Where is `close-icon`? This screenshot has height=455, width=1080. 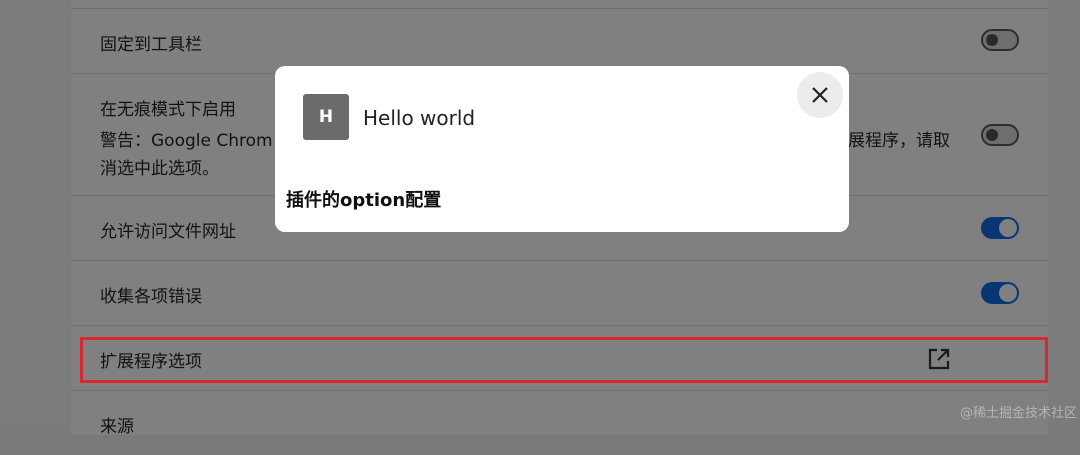
close-icon is located at coordinates (820, 95).